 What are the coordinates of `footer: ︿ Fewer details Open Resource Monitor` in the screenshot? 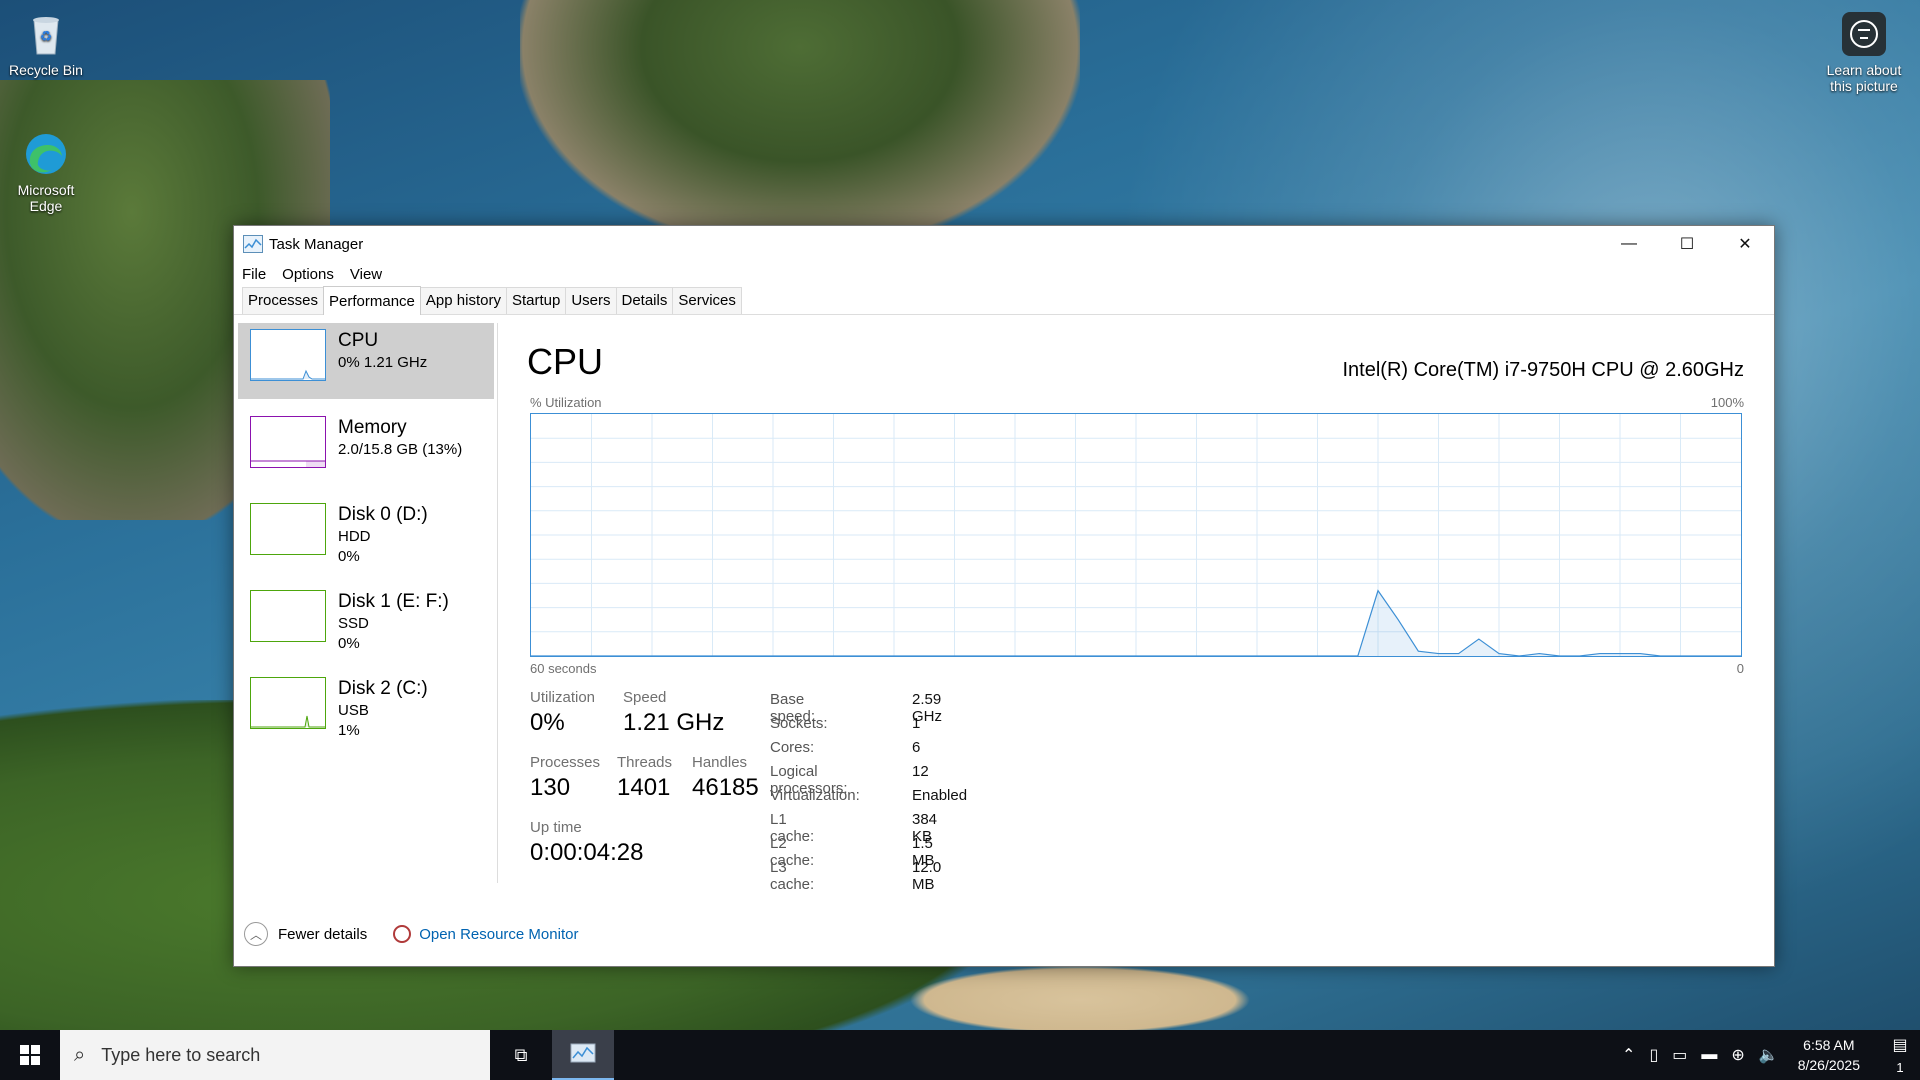 It's located at (411, 934).